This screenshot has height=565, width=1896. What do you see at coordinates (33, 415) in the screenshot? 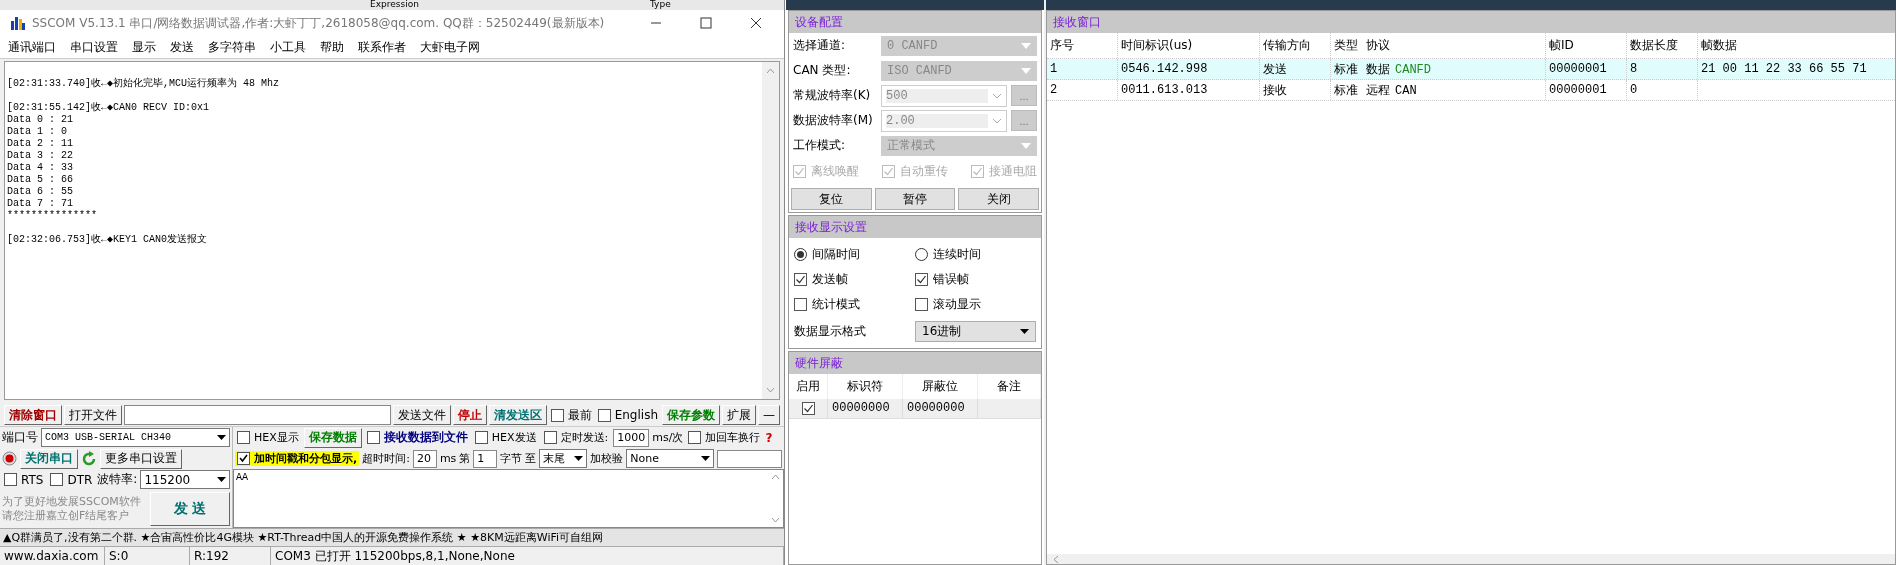
I see `toolbar-button: 清除窗口` at bounding box center [33, 415].